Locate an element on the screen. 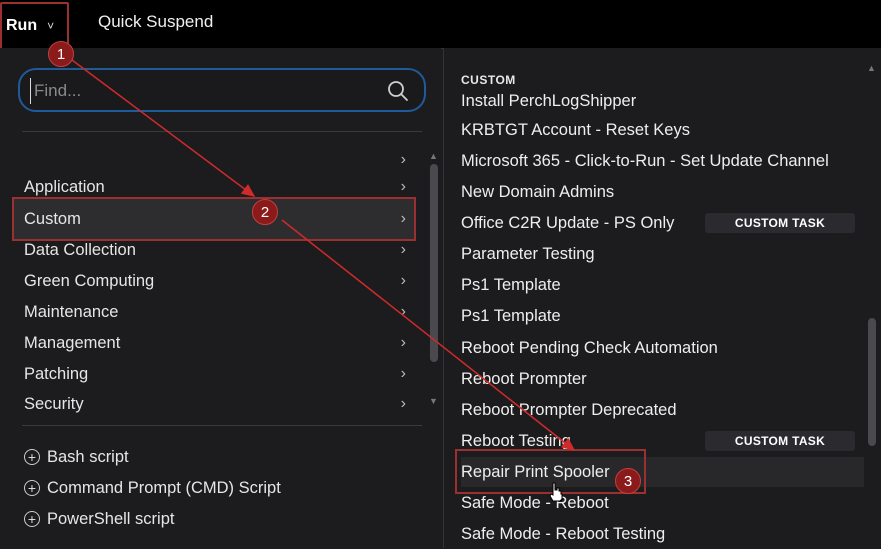 This screenshot has height=549, width=881. step-marker-1: 1 is located at coordinates (61, 54).